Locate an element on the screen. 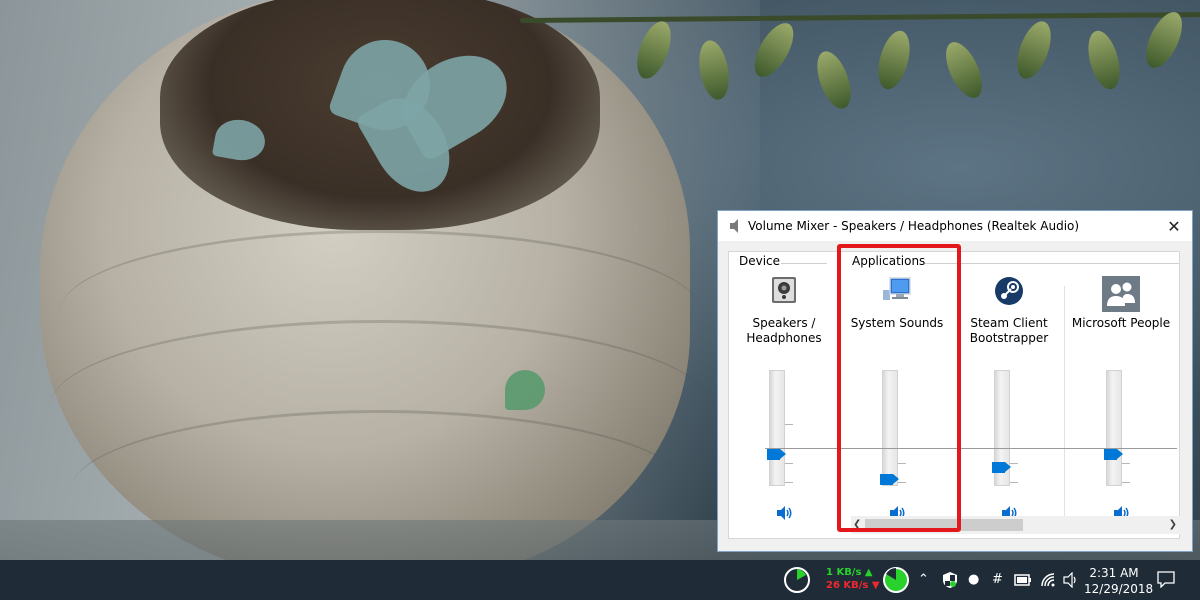 This screenshot has height=600, width=1200. action-center-icon is located at coordinates (1166, 579).